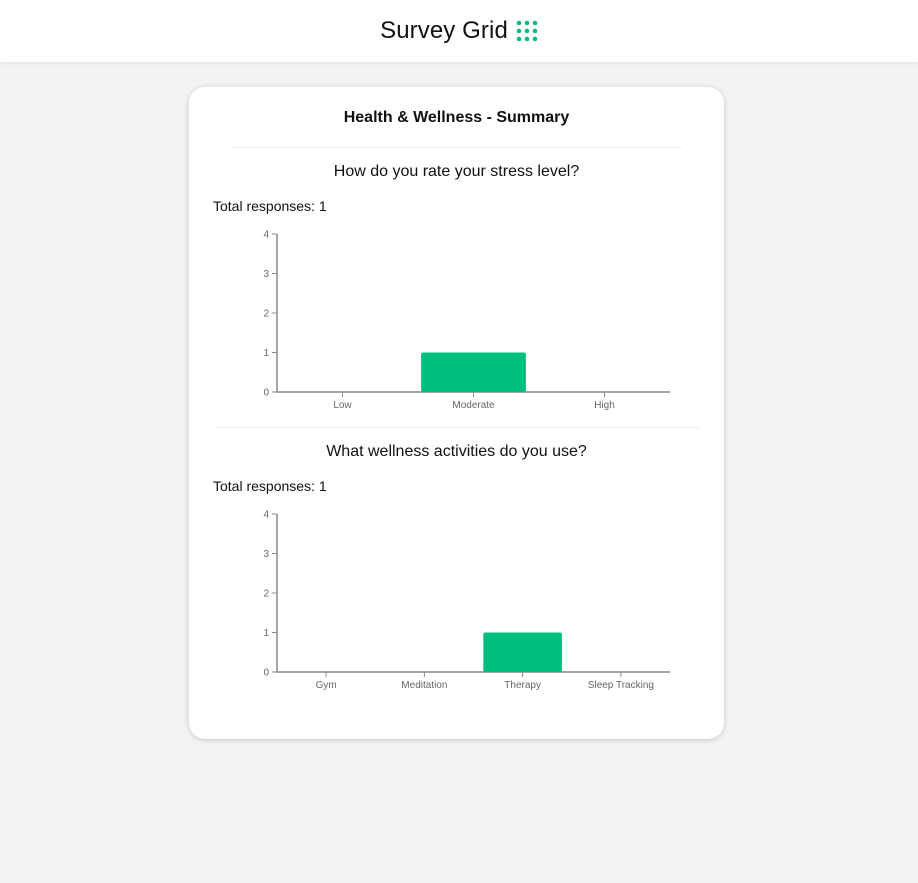  What do you see at coordinates (522, 652) in the screenshot?
I see `bar-therapy` at bounding box center [522, 652].